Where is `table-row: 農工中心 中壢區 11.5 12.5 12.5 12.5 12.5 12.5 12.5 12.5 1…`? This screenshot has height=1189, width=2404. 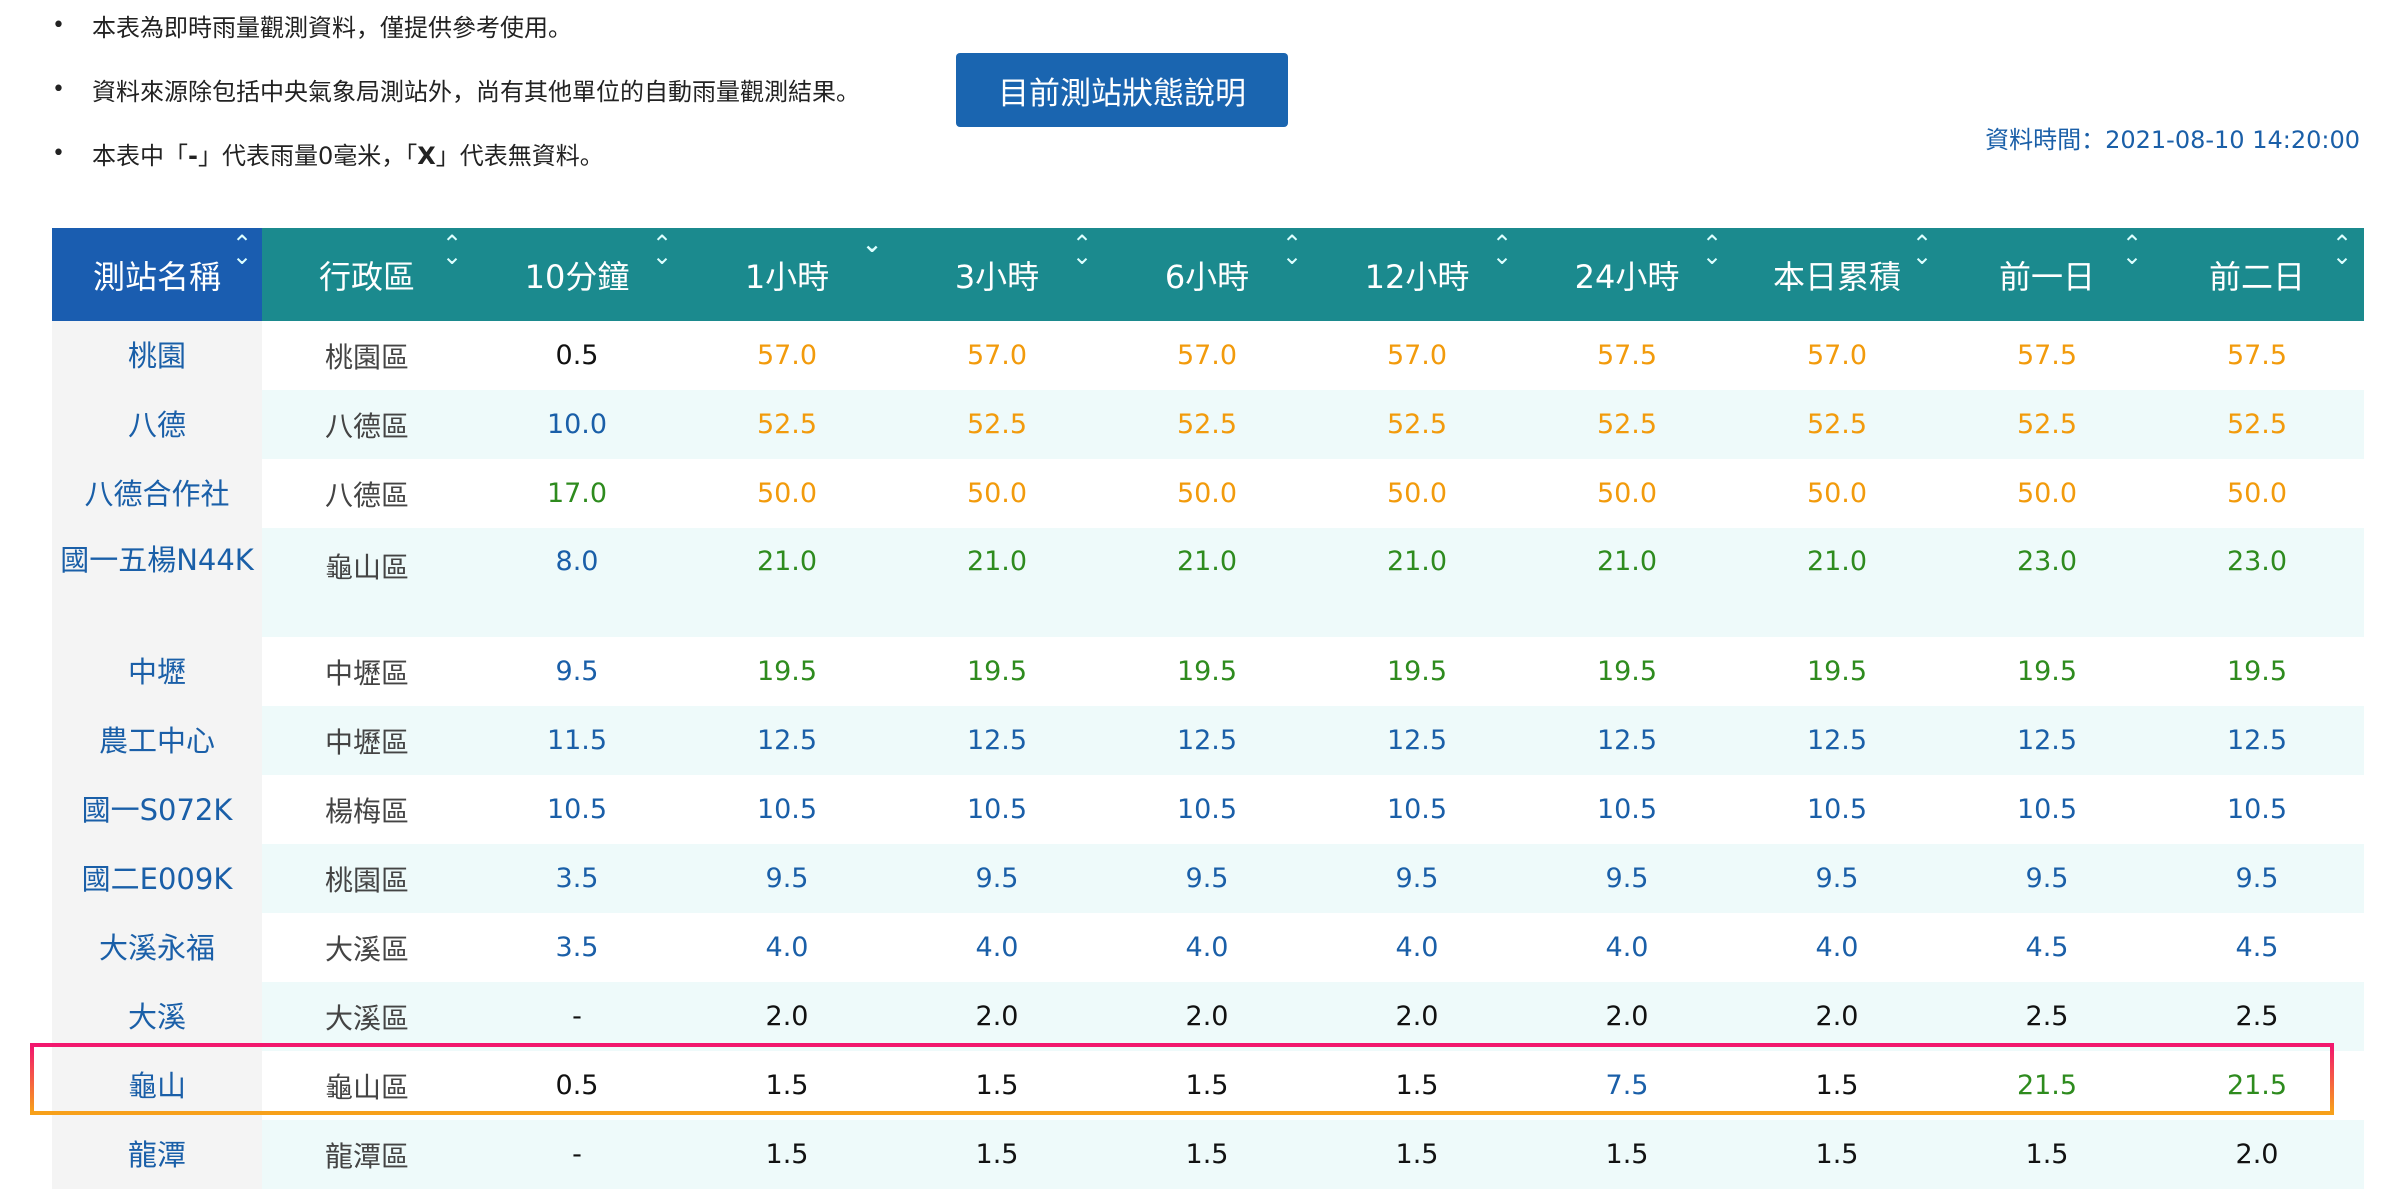
table-row: 農工中心 中壢區 11.5 12.5 12.5 12.5 12.5 12.5 12.5 12.5 1… is located at coordinates (1208, 740).